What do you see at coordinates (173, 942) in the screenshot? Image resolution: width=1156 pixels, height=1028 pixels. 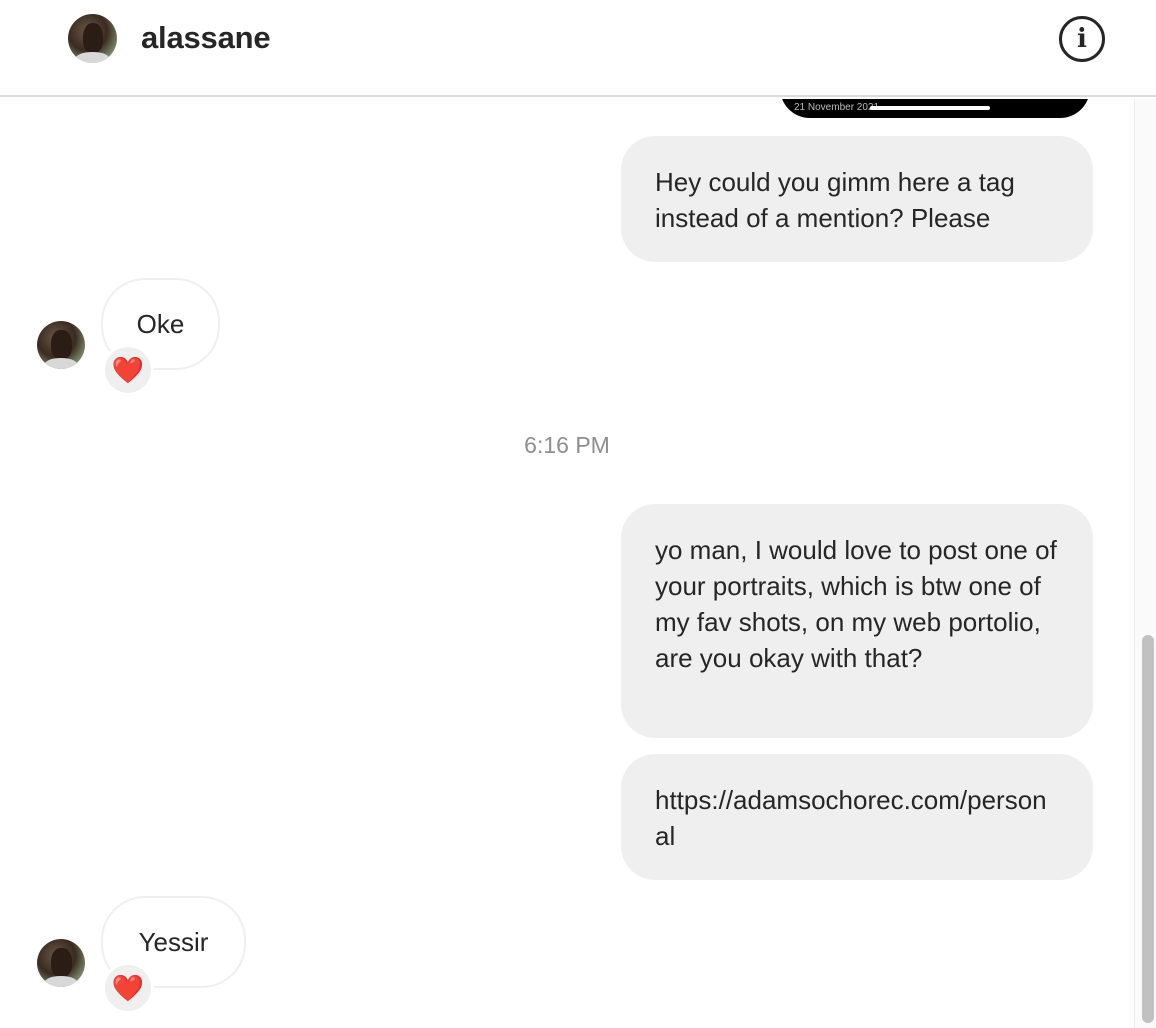 I see `message-text: Yessir` at bounding box center [173, 942].